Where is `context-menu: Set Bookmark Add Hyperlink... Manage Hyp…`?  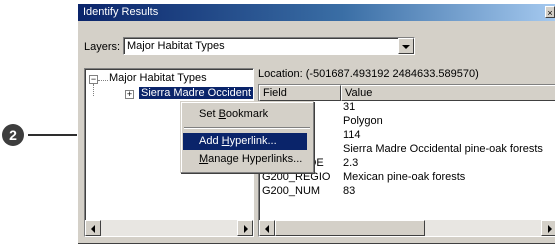
context-menu: Set Bookmark Add Hyperlink... Manage Hyp… is located at coordinates (247, 137).